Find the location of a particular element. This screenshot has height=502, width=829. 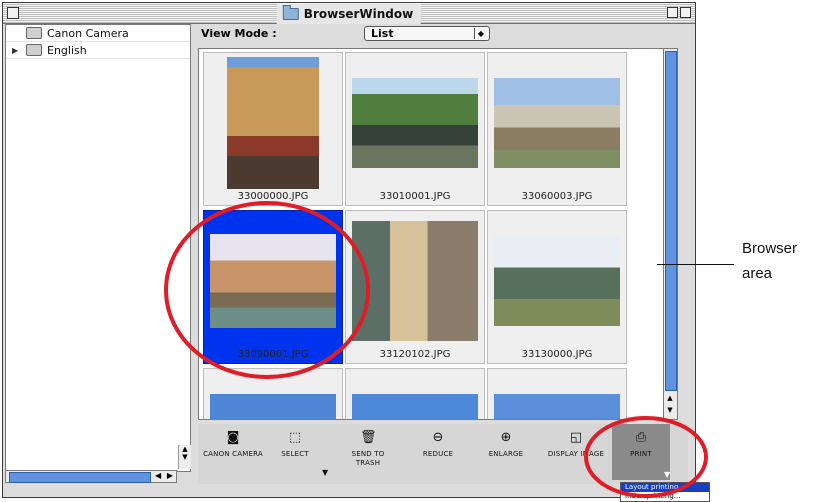

status-bar: To is located at coordinates (443, 490).